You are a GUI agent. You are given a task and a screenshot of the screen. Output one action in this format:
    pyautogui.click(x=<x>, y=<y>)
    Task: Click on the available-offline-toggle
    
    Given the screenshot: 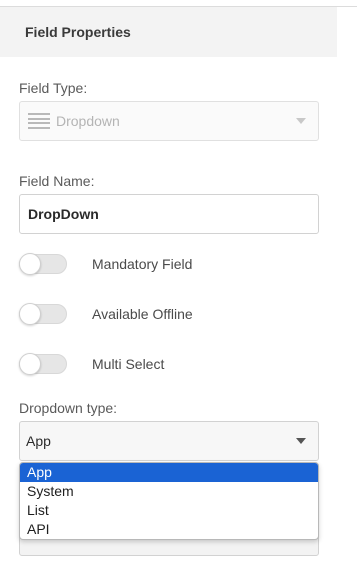 What is the action you would take?
    pyautogui.click(x=43, y=314)
    